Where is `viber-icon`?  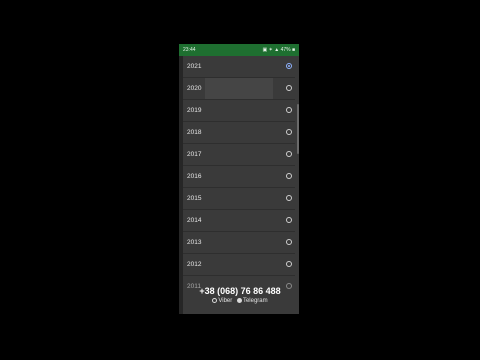 viber-icon is located at coordinates (215, 300).